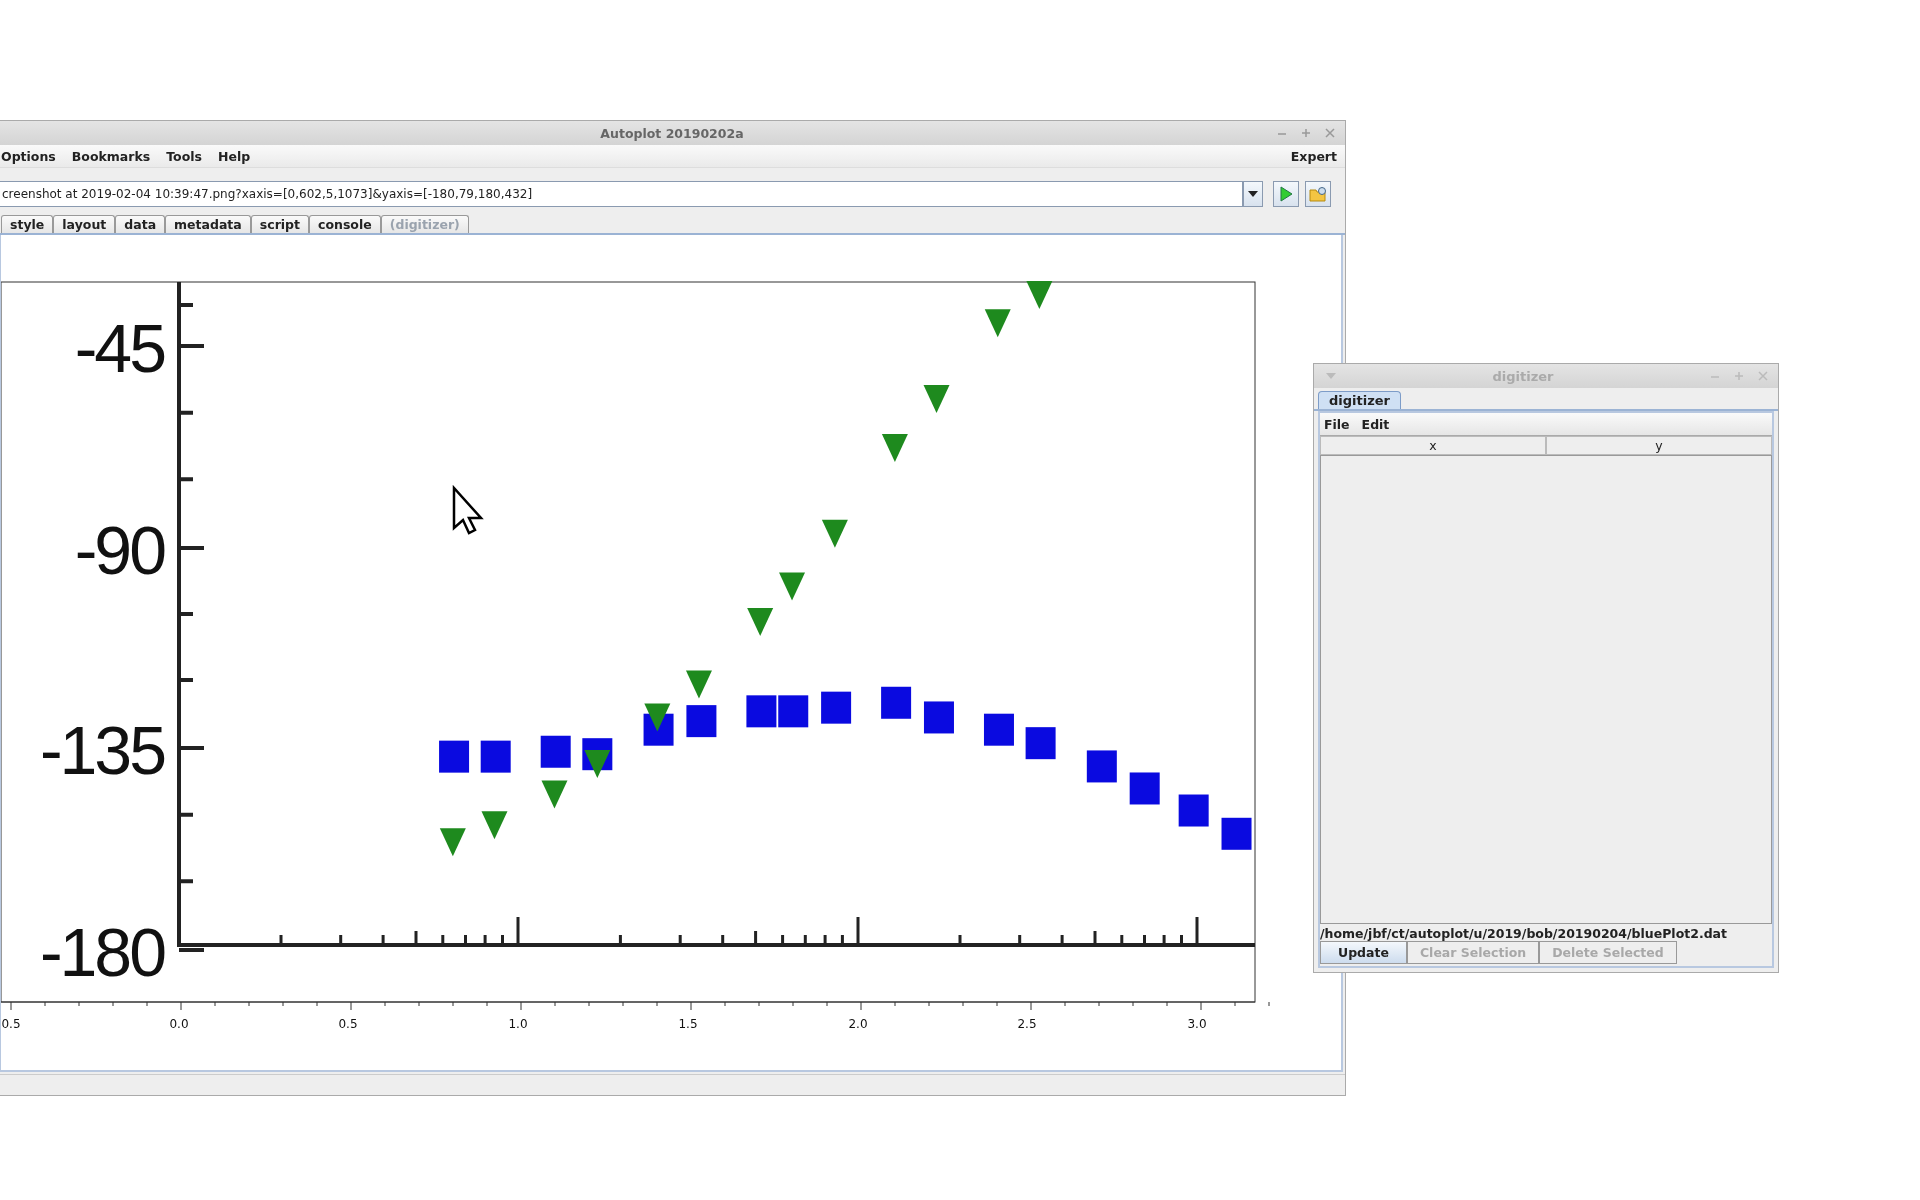 This screenshot has height=1200, width=1920. What do you see at coordinates (1331, 376) in the screenshot?
I see `window-menu-icon` at bounding box center [1331, 376].